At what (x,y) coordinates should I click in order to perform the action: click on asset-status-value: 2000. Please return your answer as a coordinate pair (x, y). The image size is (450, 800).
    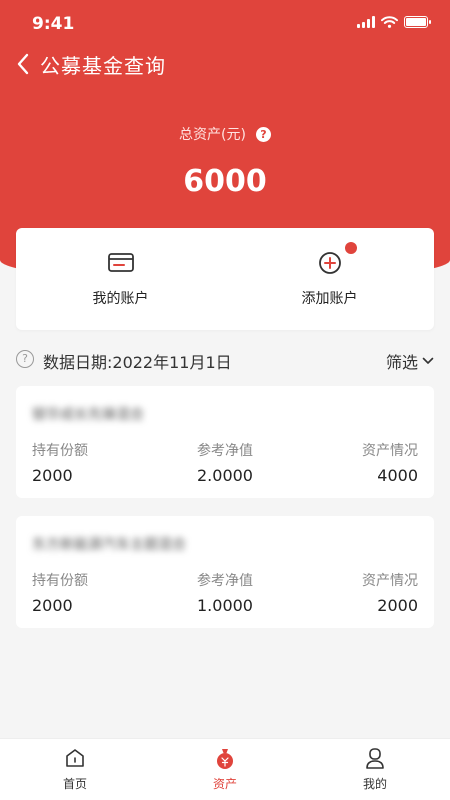
    Looking at the image, I should click on (397, 605).